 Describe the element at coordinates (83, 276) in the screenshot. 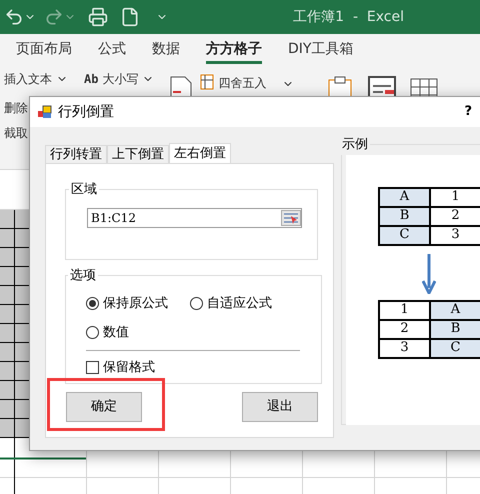

I see `group-label: 选项` at that location.